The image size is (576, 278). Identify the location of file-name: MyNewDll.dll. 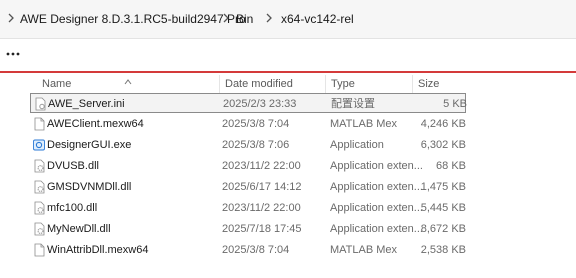
(79, 229).